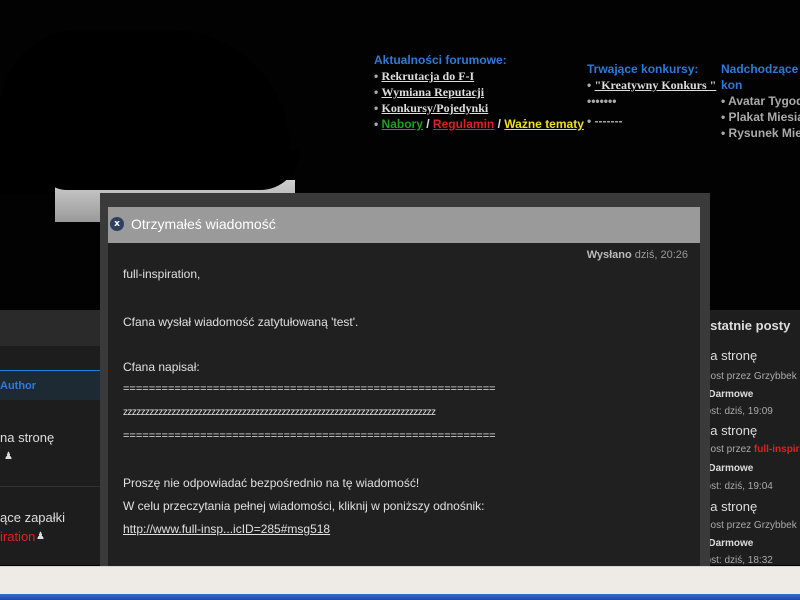 Image resolution: width=800 pixels, height=600 pixels. I want to click on row-divider, so click(50, 486).